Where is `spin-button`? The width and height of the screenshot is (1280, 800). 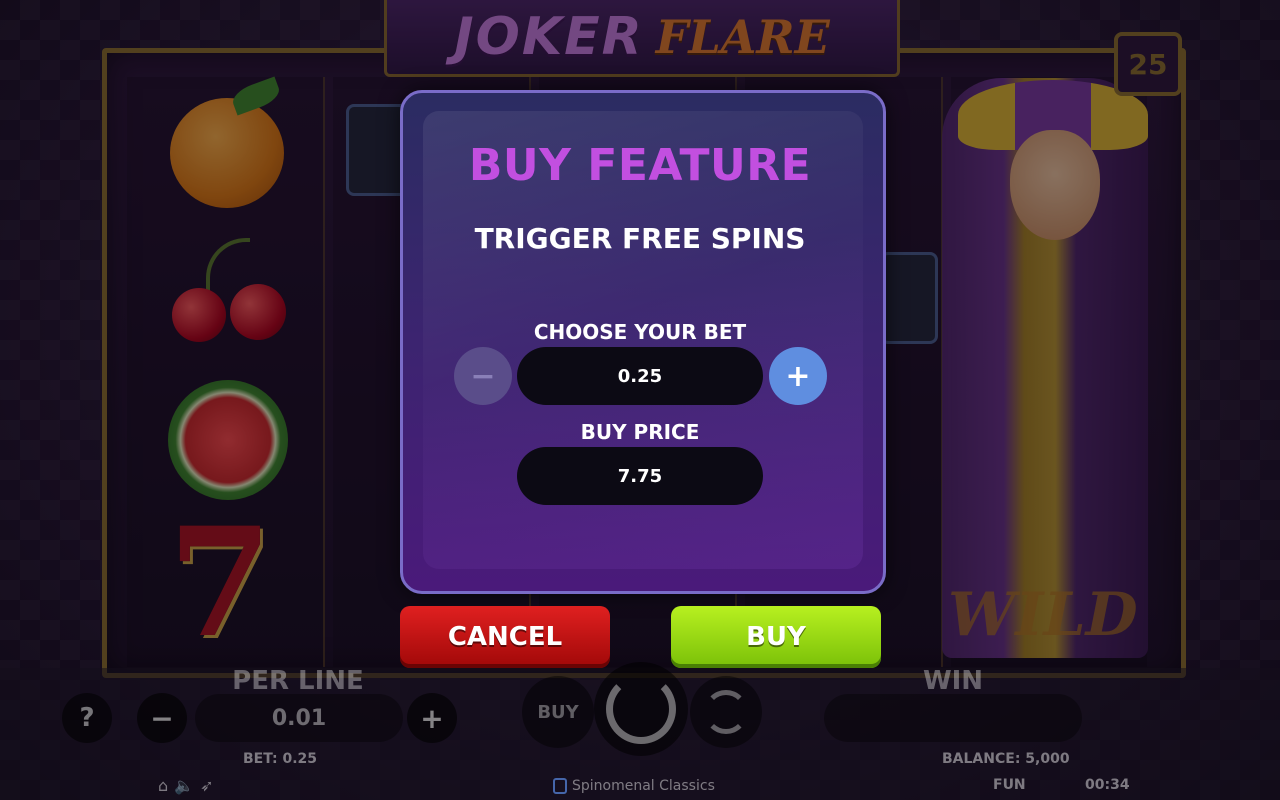
spin-button is located at coordinates (641, 709).